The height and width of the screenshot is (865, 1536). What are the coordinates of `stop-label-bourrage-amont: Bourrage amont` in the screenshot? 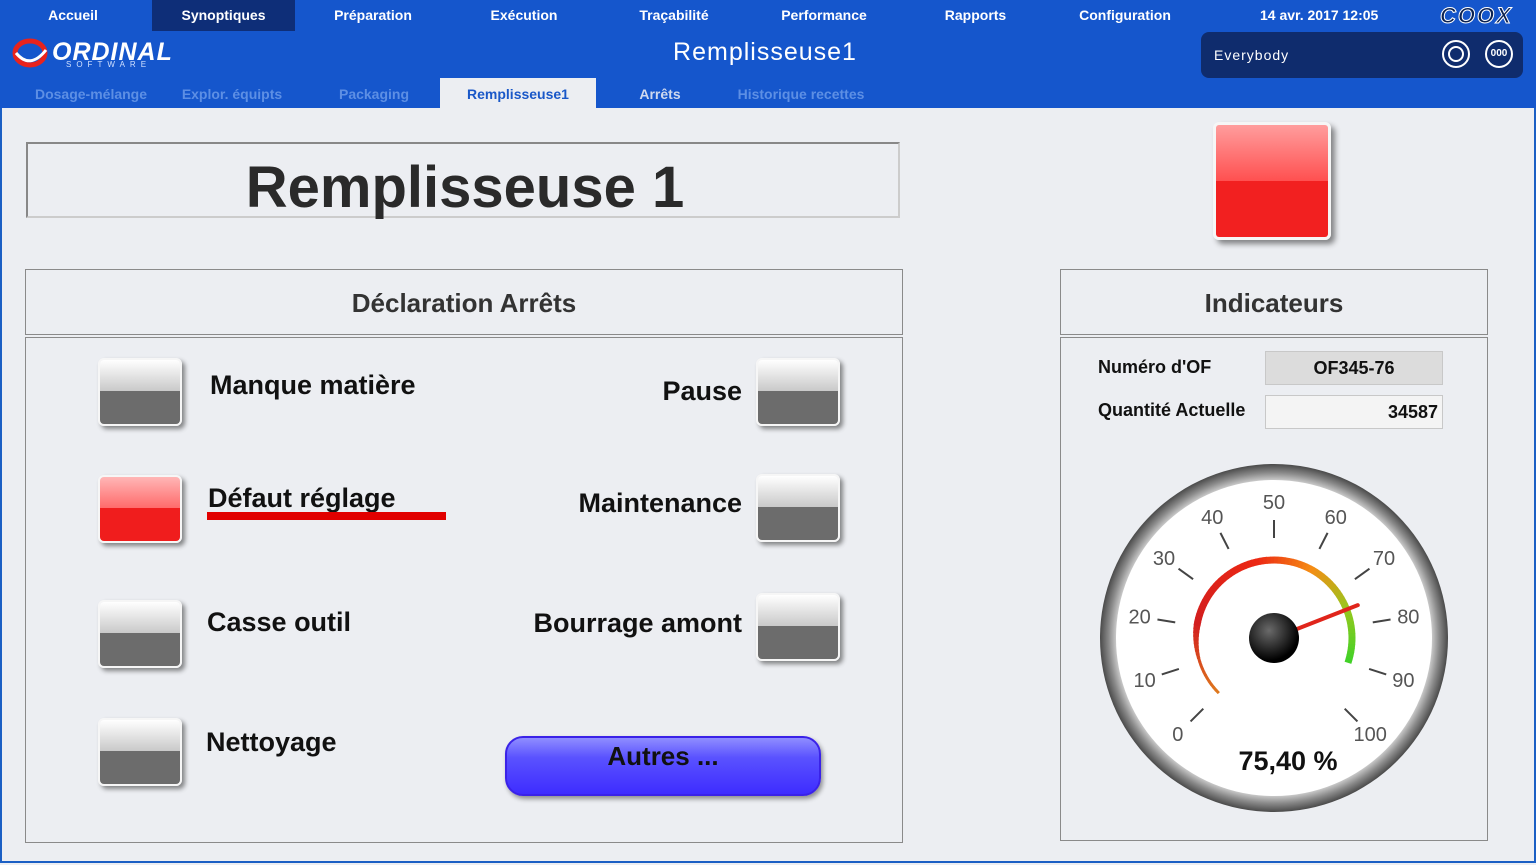 It's located at (637, 623).